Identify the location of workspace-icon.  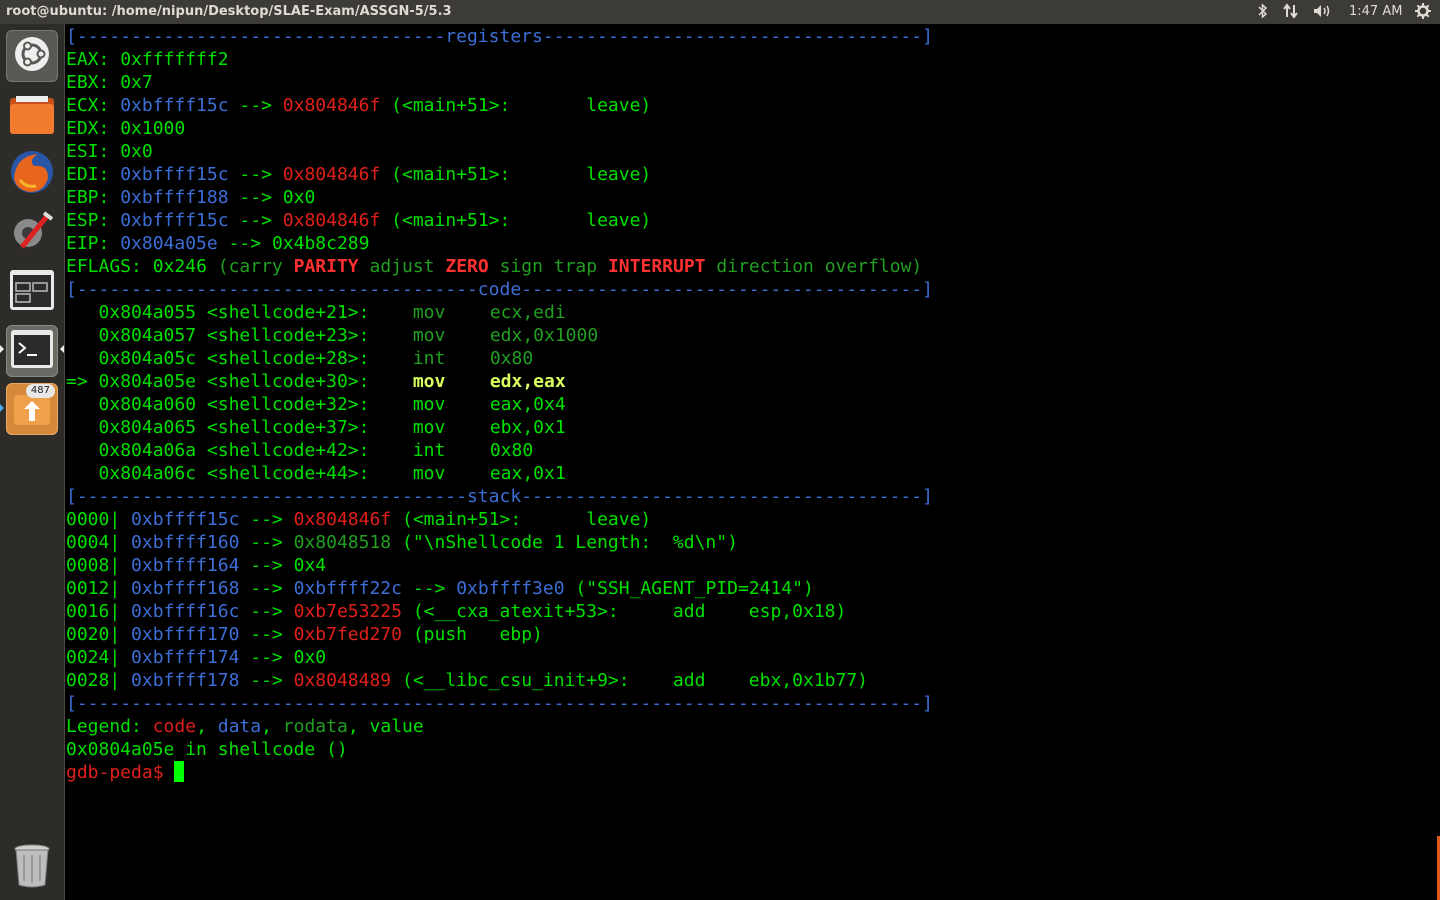
(32, 292).